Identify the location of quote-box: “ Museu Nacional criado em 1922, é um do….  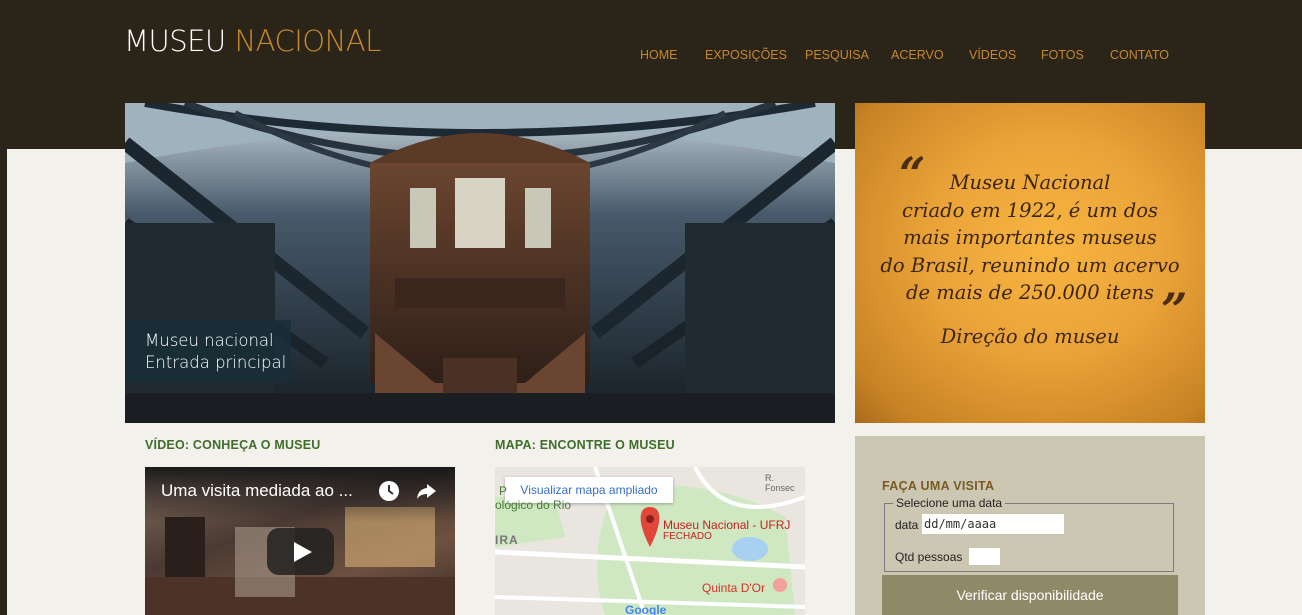
(1030, 263).